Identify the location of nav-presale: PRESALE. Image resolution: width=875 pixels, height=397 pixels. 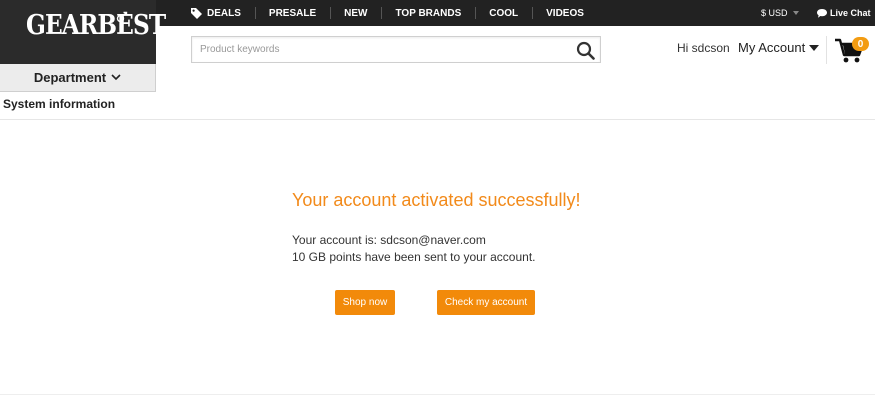
(292, 13).